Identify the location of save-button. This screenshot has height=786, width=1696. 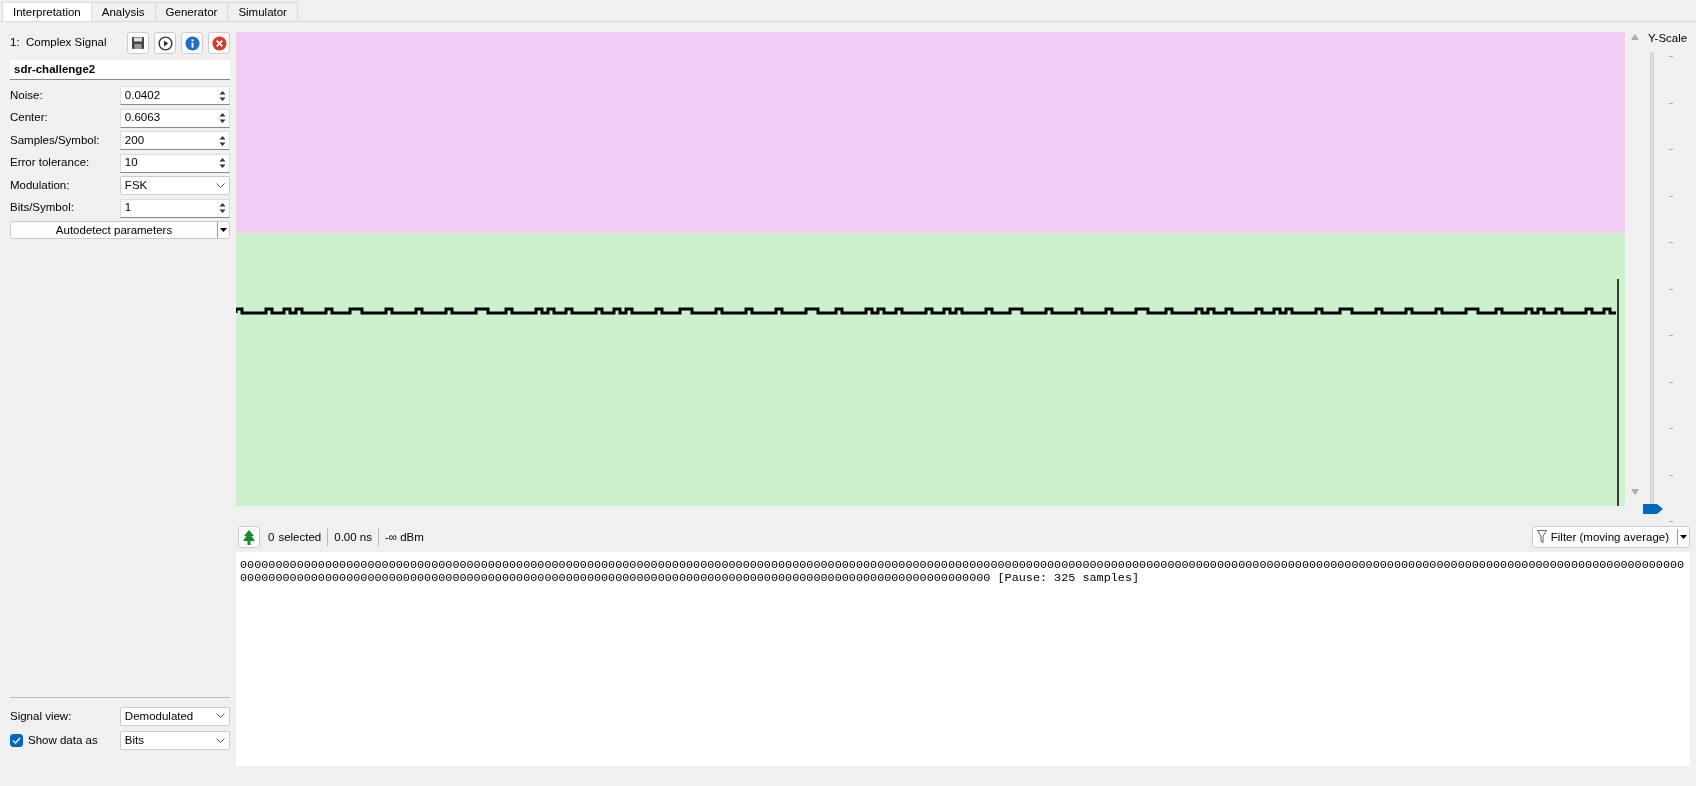
(138, 43).